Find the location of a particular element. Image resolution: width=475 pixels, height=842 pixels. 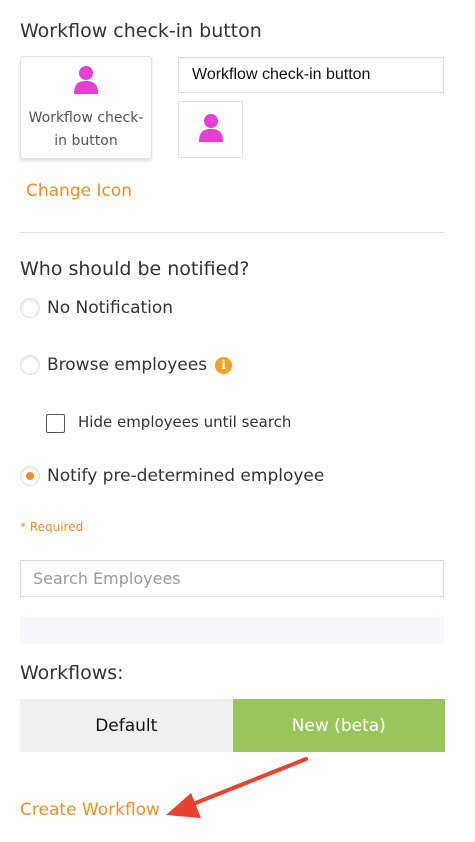

change-icon-link: Change Icon is located at coordinates (79, 191).